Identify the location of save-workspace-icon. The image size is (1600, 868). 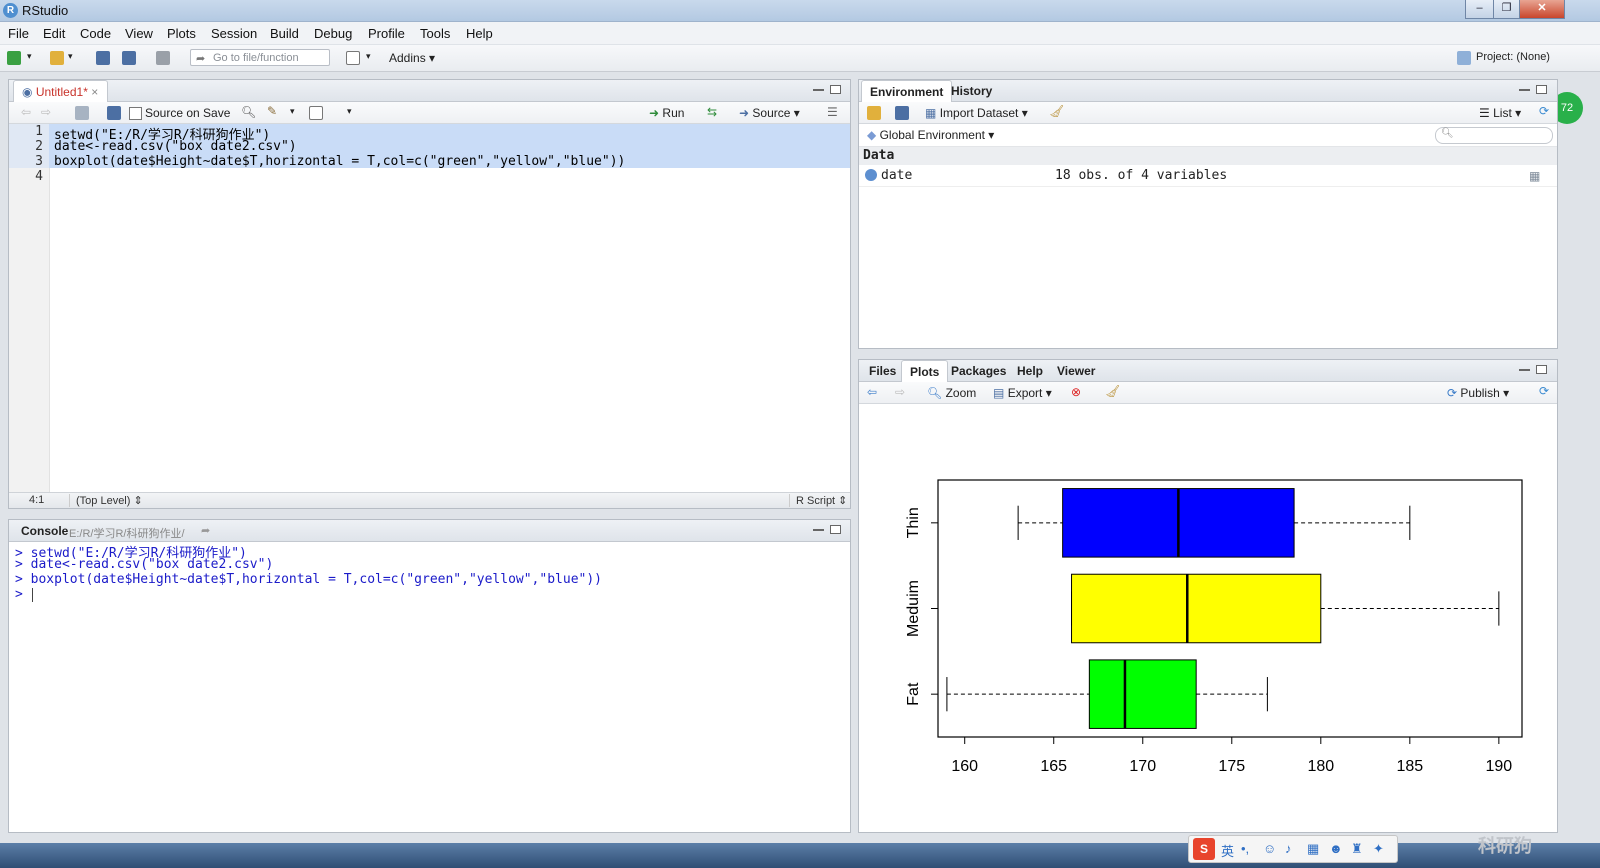
(902, 113).